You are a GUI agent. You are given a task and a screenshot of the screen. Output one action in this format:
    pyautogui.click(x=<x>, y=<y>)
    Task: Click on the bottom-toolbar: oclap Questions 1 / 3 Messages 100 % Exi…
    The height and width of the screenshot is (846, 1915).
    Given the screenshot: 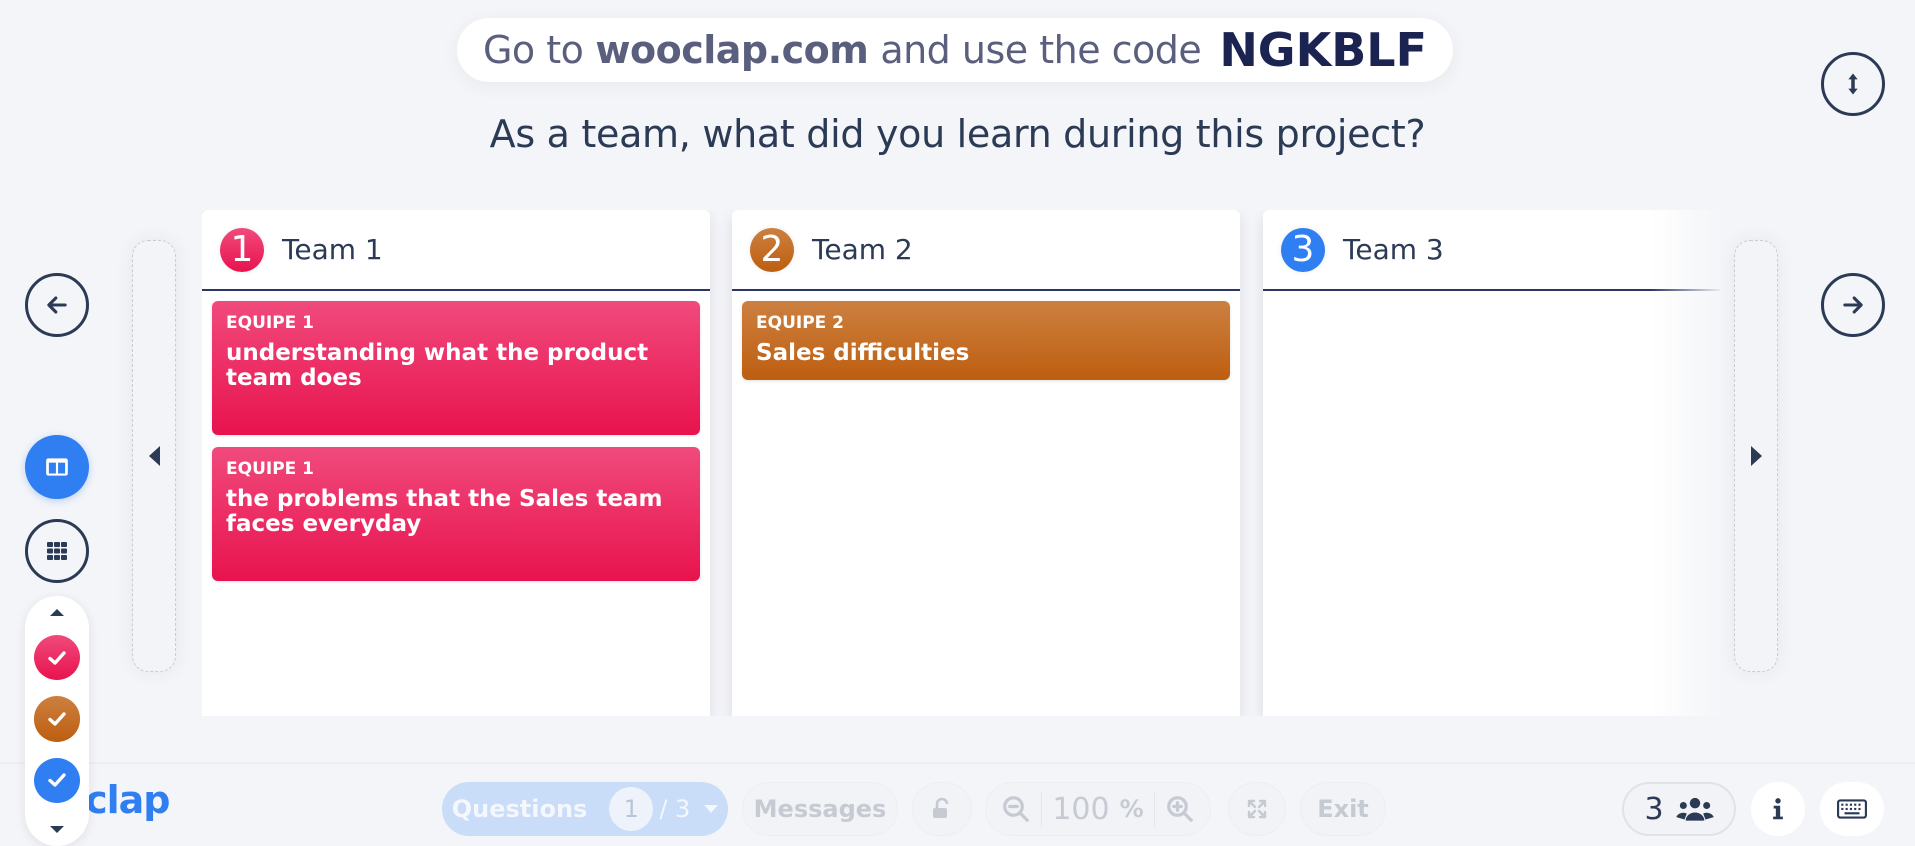 What is the action you would take?
    pyautogui.click(x=957, y=804)
    